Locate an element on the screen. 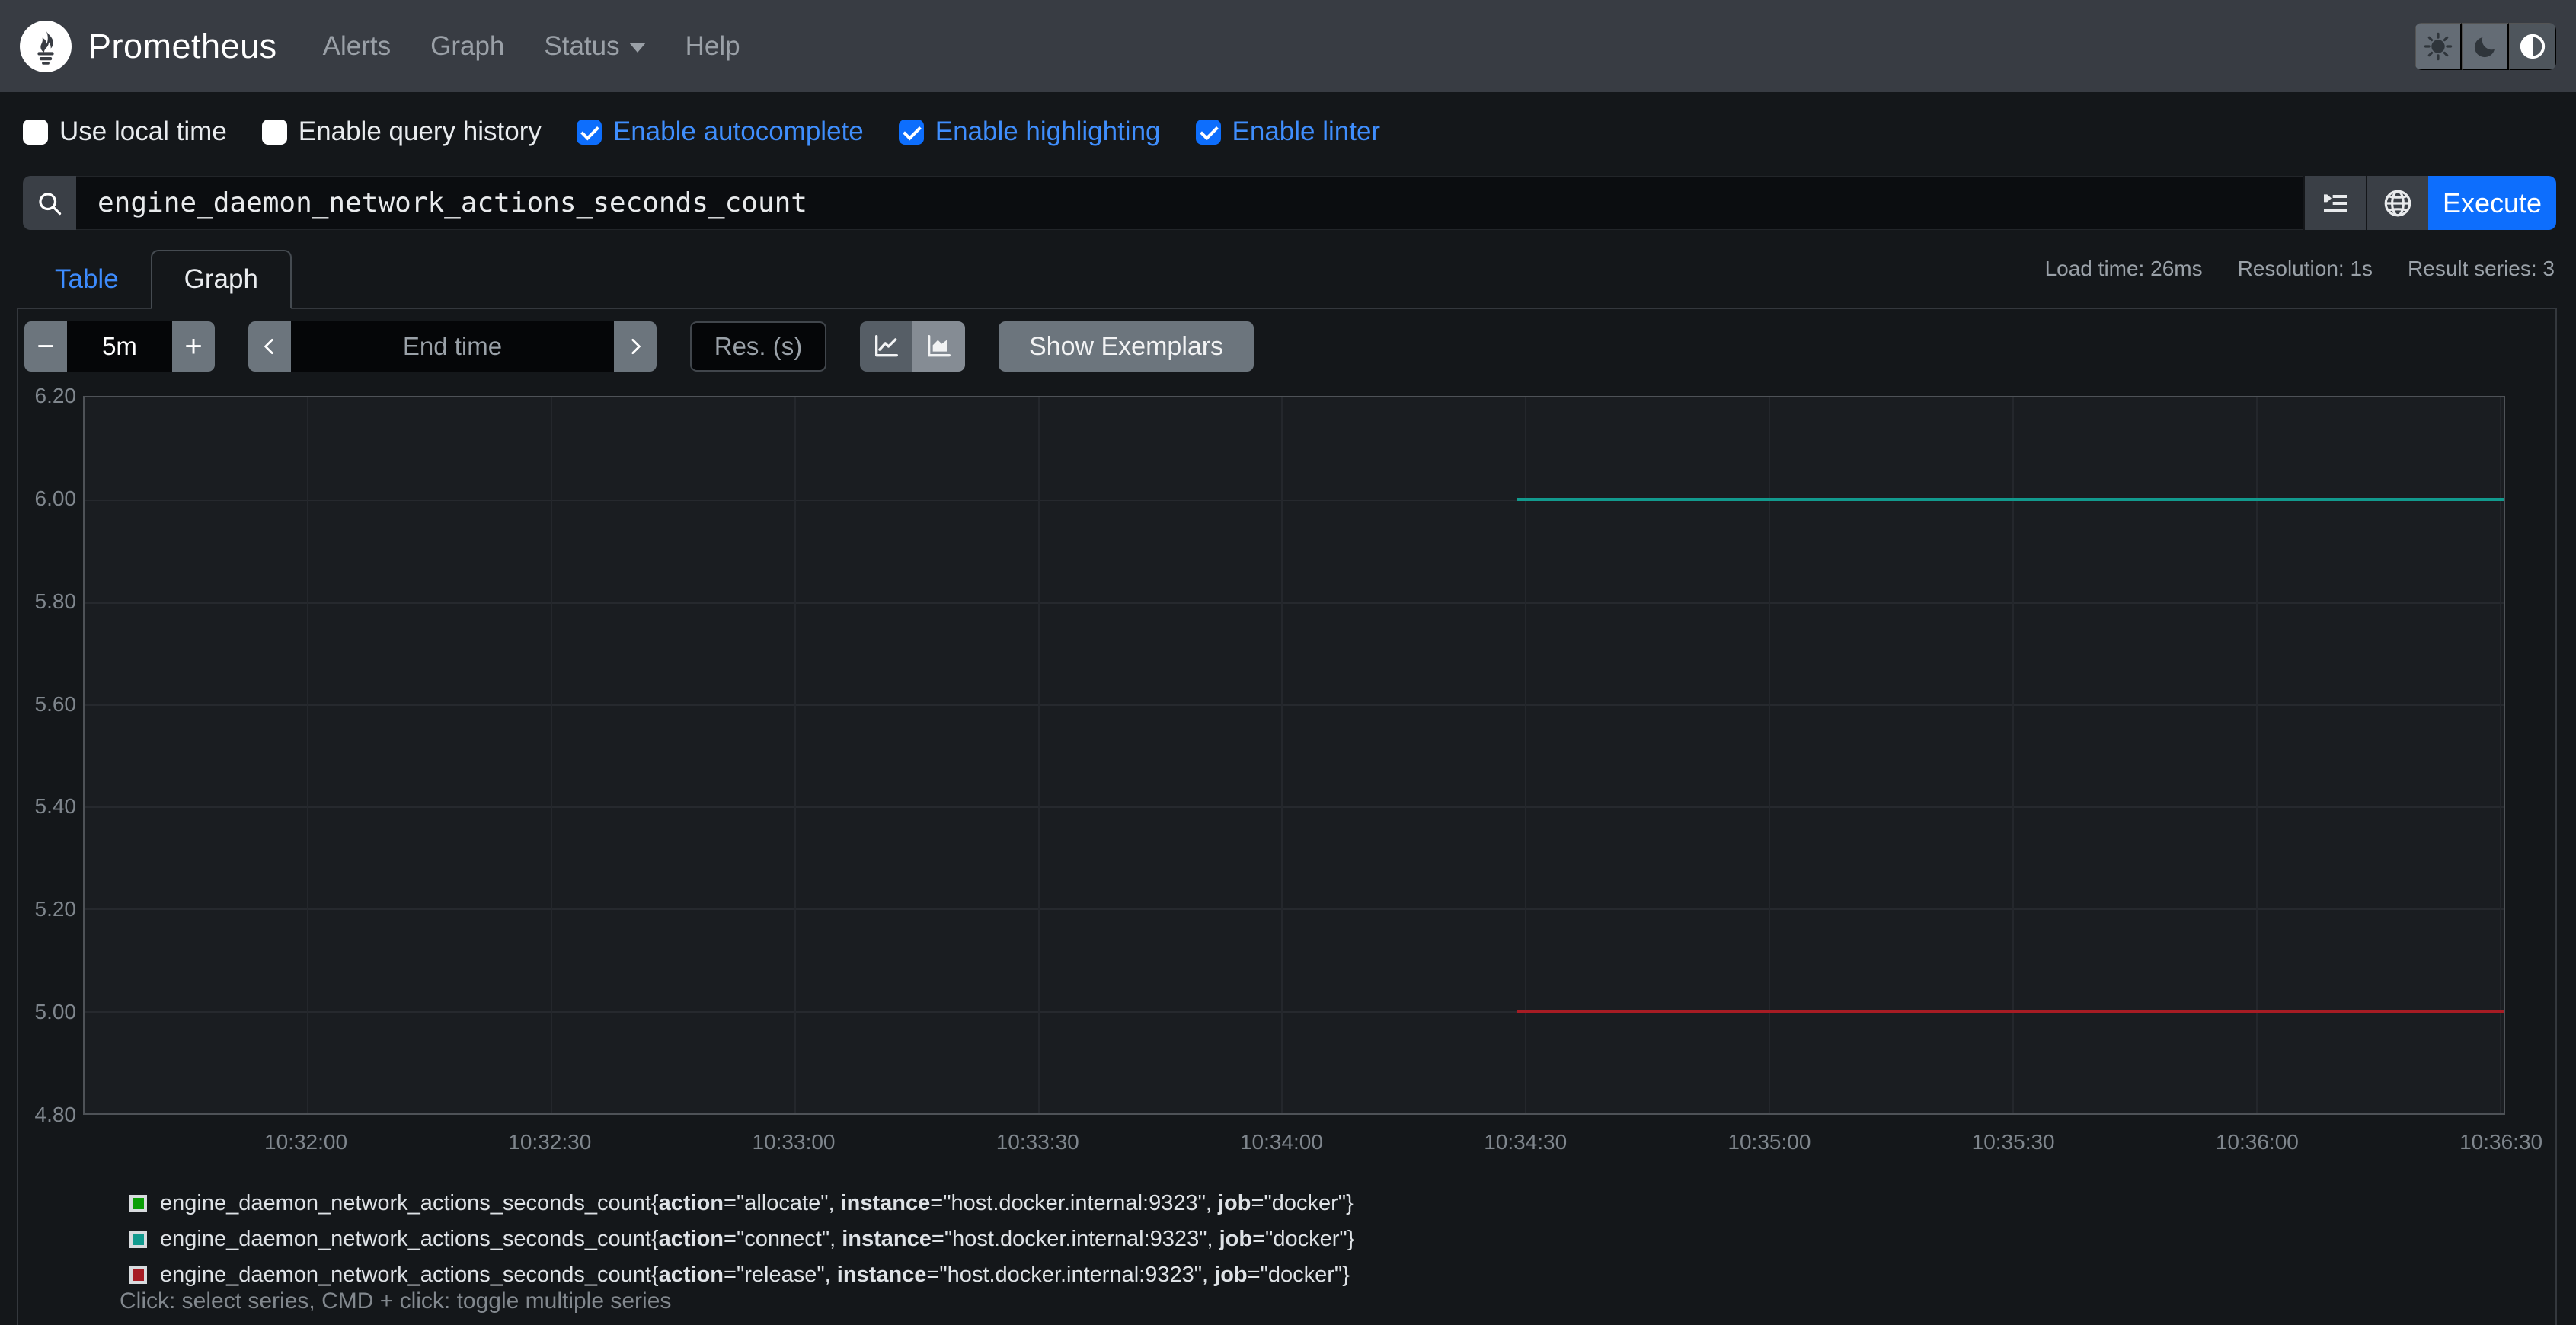  end-time-input is located at coordinates (452, 346).